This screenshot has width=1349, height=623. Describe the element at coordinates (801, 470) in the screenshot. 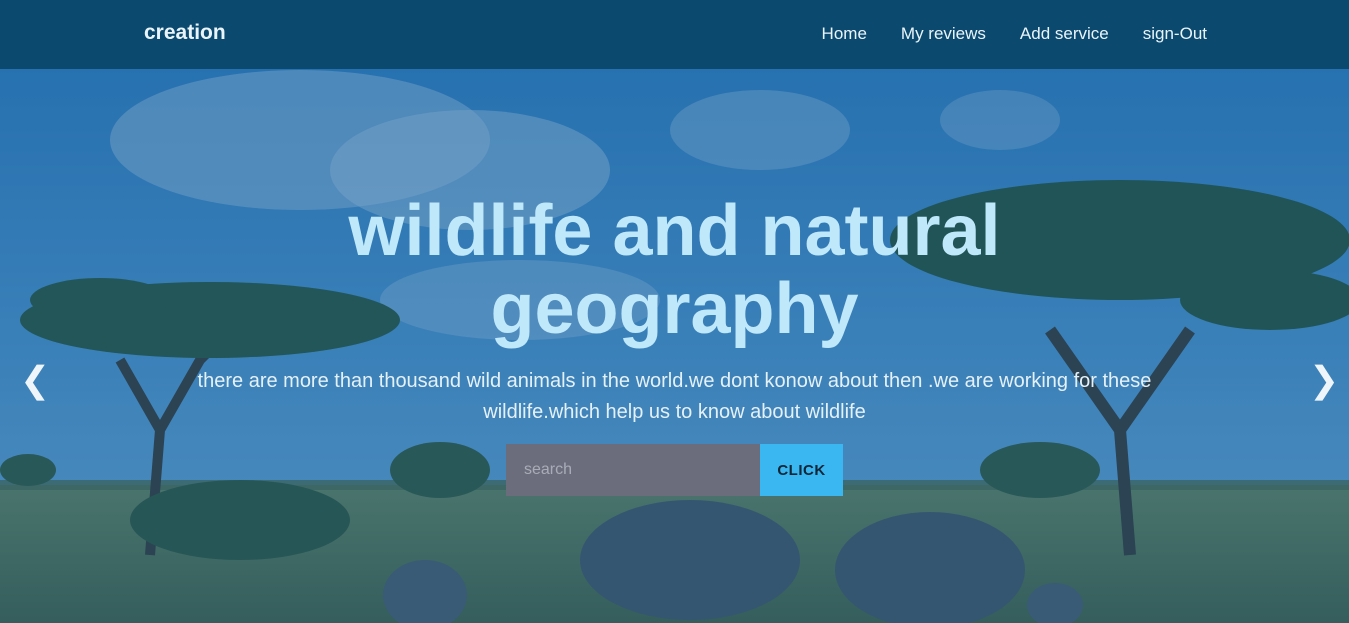

I see `click-button: CLICK` at that location.